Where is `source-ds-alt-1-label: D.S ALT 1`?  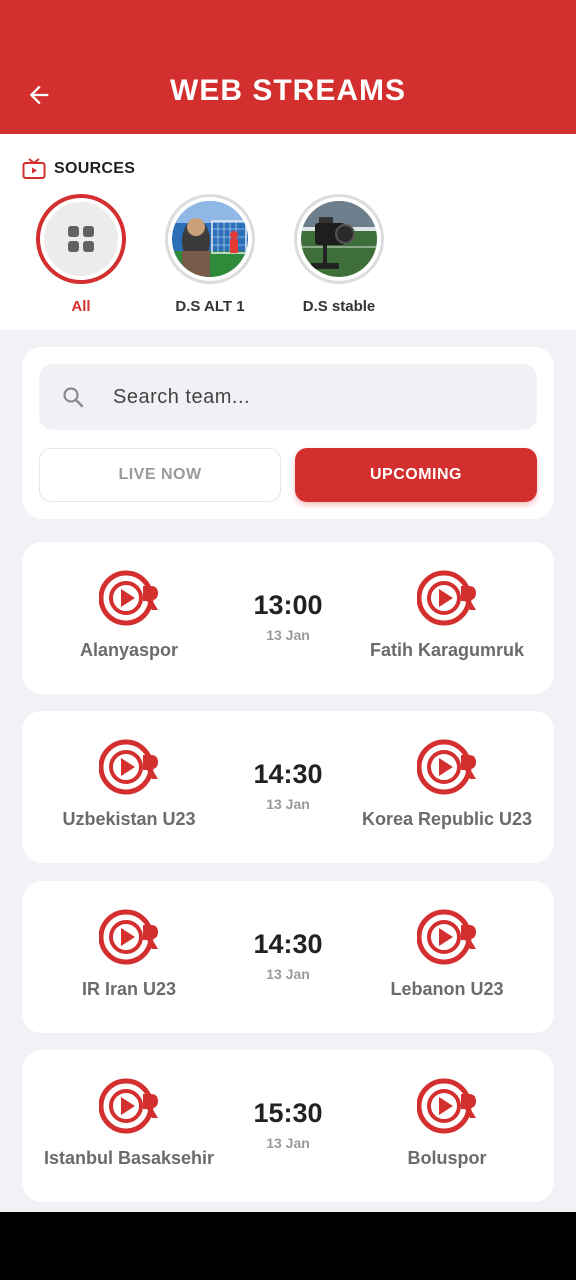
source-ds-alt-1-label: D.S ALT 1 is located at coordinates (210, 306).